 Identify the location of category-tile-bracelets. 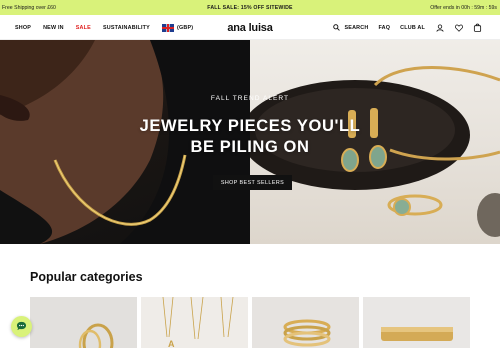
(416, 322).